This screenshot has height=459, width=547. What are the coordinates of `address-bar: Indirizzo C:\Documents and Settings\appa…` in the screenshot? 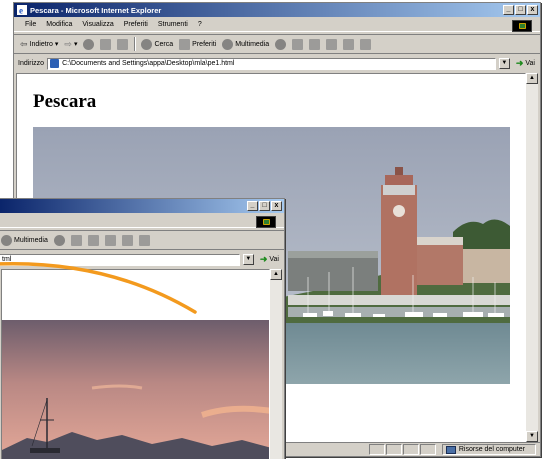 It's located at (277, 63).